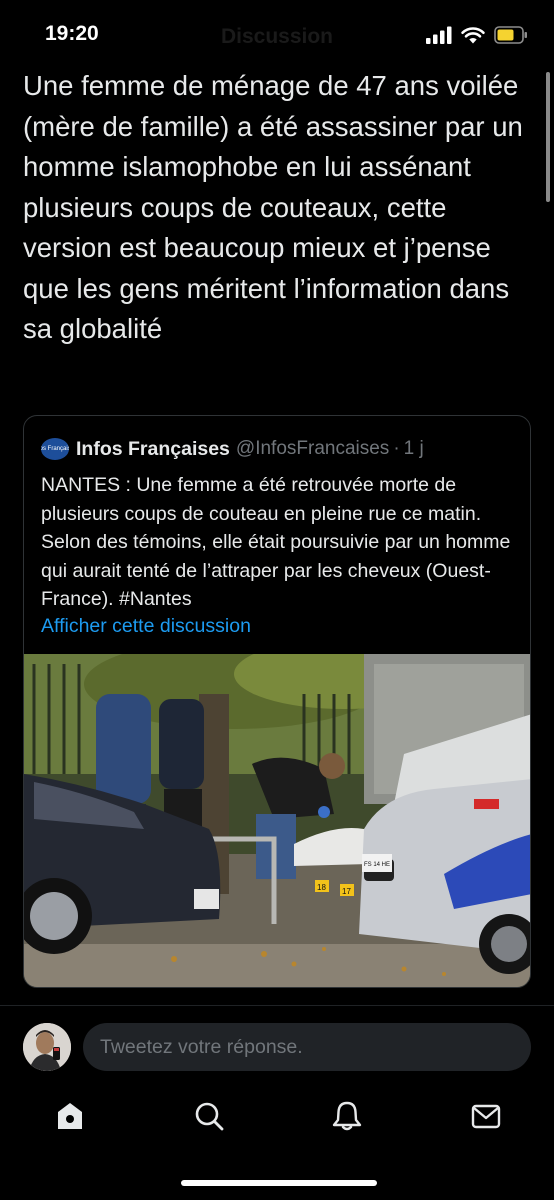 The height and width of the screenshot is (1200, 554). I want to click on status-icons, so click(477, 35).